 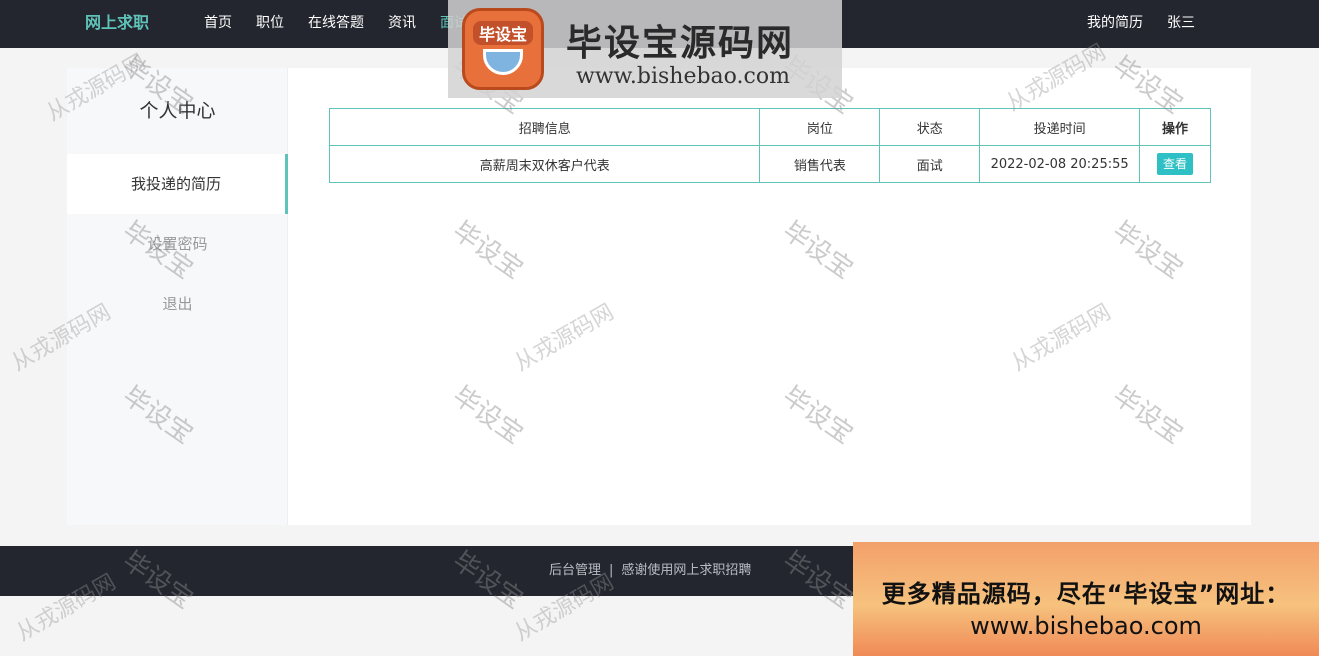 What do you see at coordinates (117, 24) in the screenshot?
I see `brand-logo: 网上求职` at bounding box center [117, 24].